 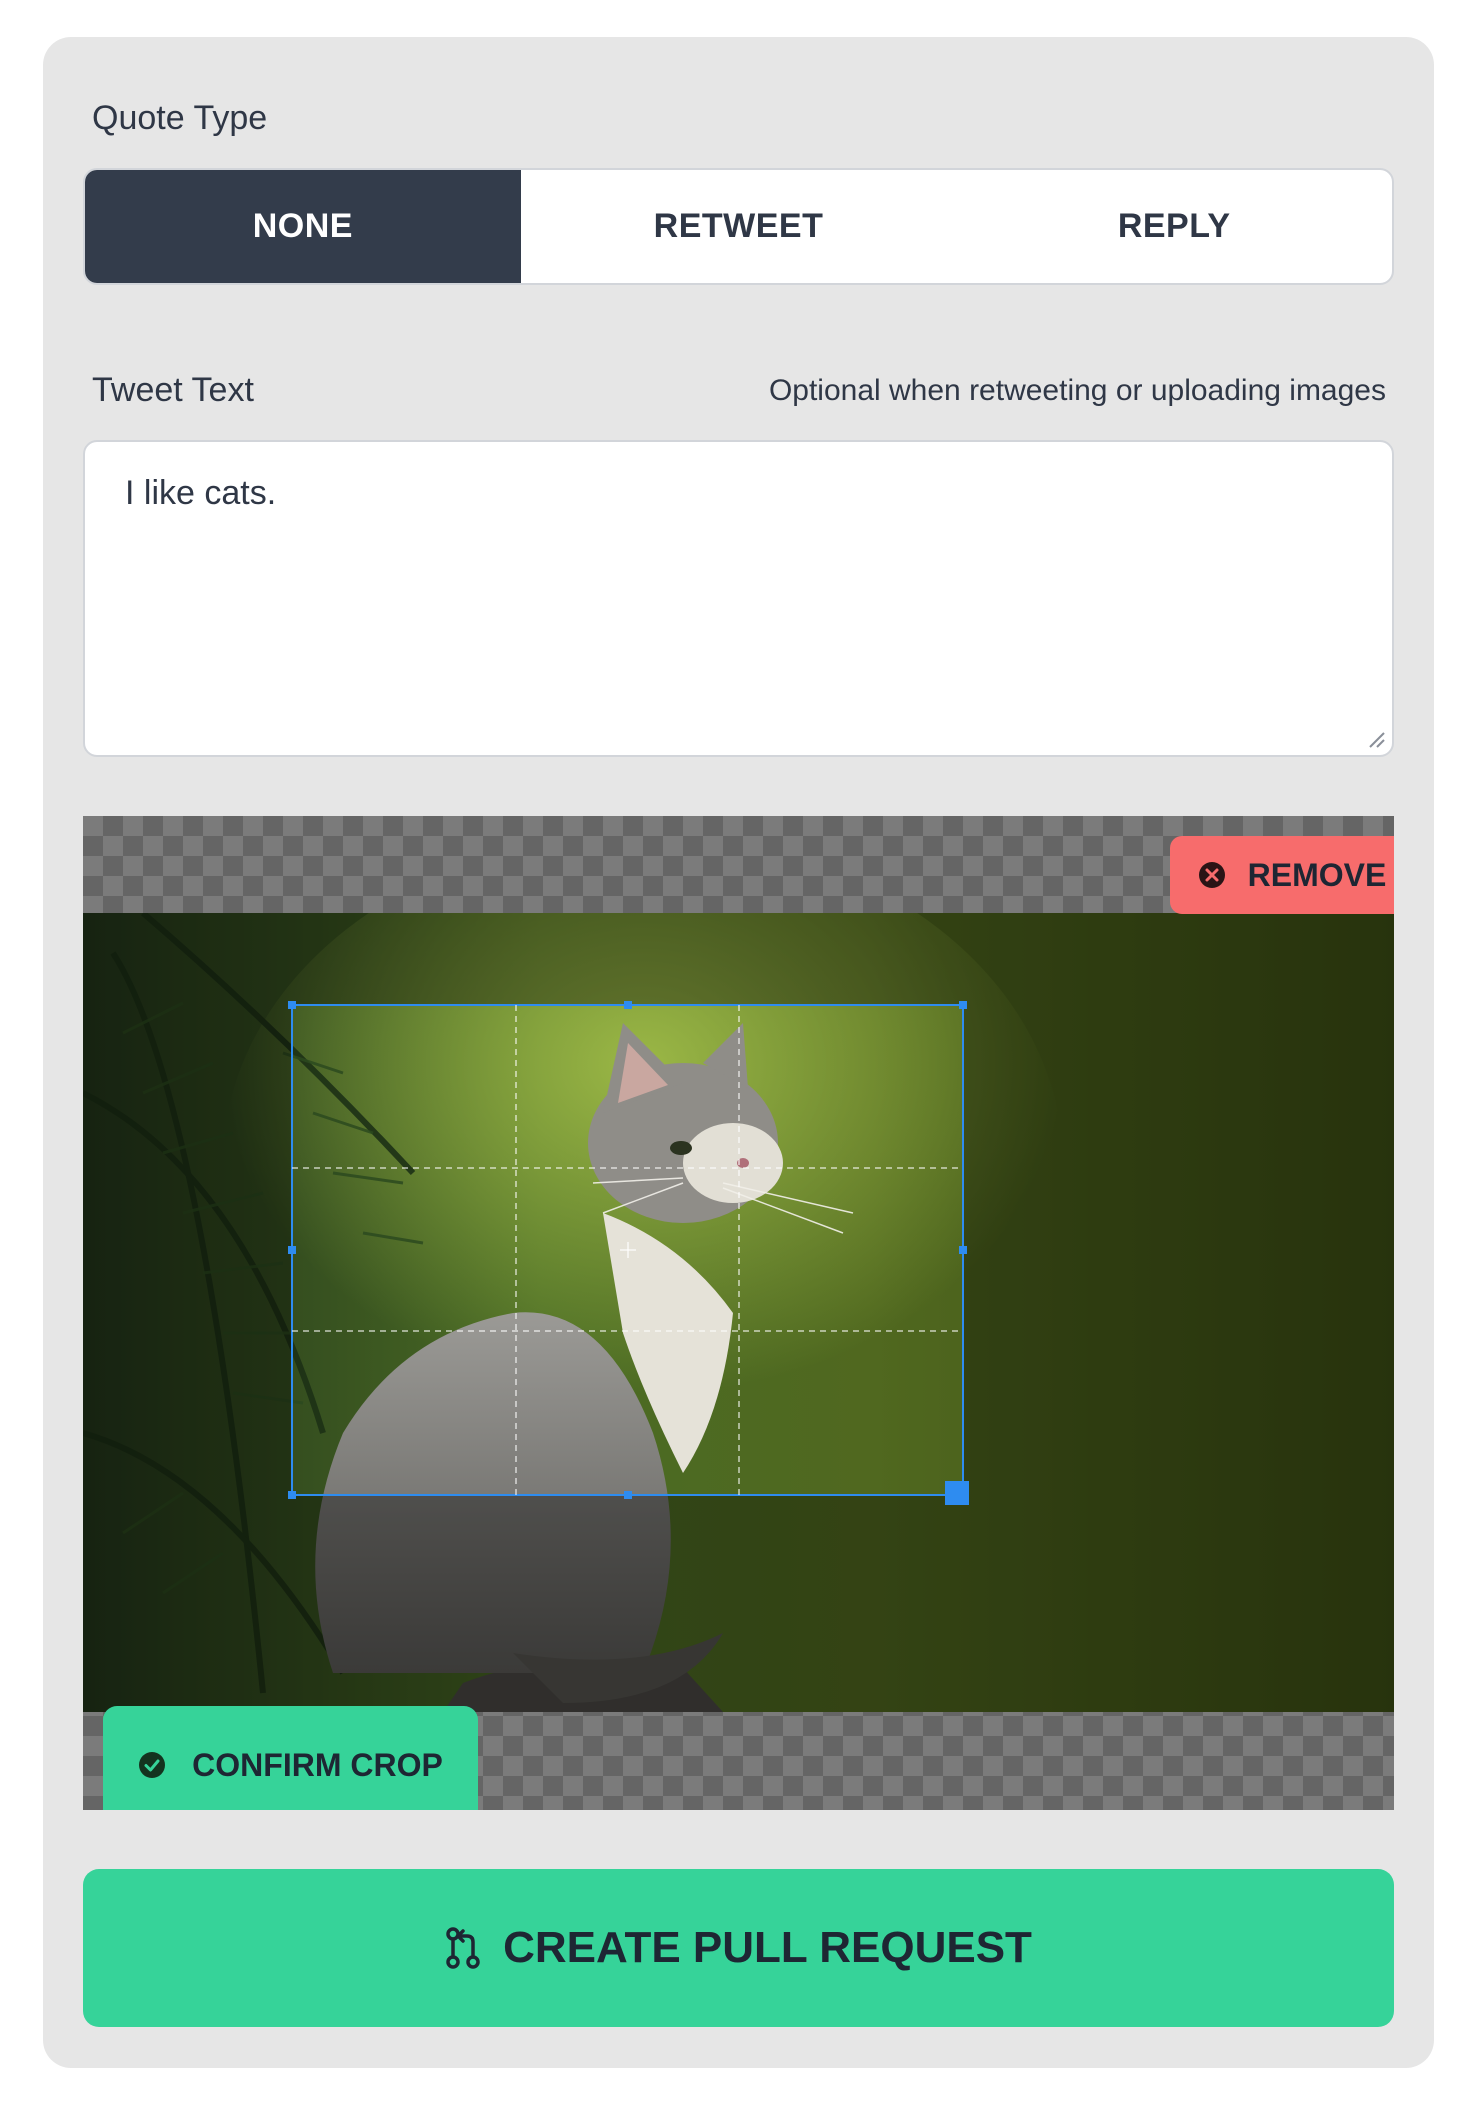 I want to click on quote-type-option-none: NONE, so click(x=303, y=226).